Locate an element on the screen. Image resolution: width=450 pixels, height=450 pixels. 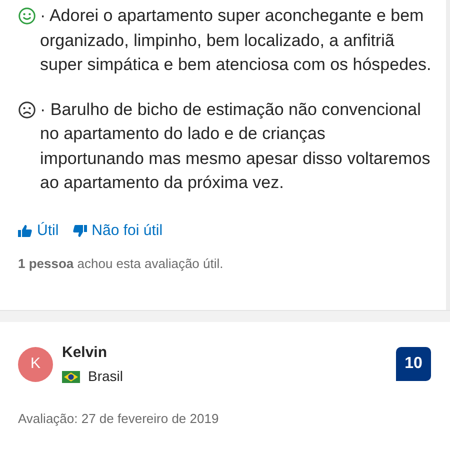
smiley-icon is located at coordinates (27, 16).